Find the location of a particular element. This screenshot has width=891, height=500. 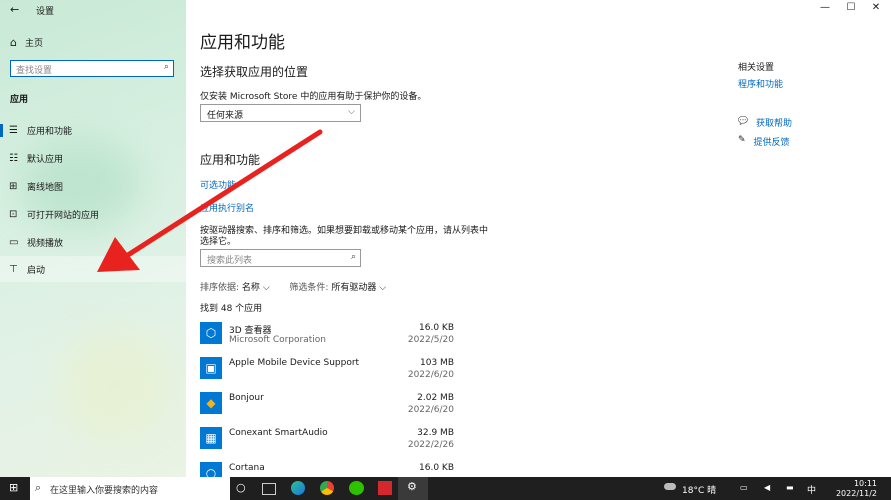

home-icon: ⌂ is located at coordinates (13, 42).